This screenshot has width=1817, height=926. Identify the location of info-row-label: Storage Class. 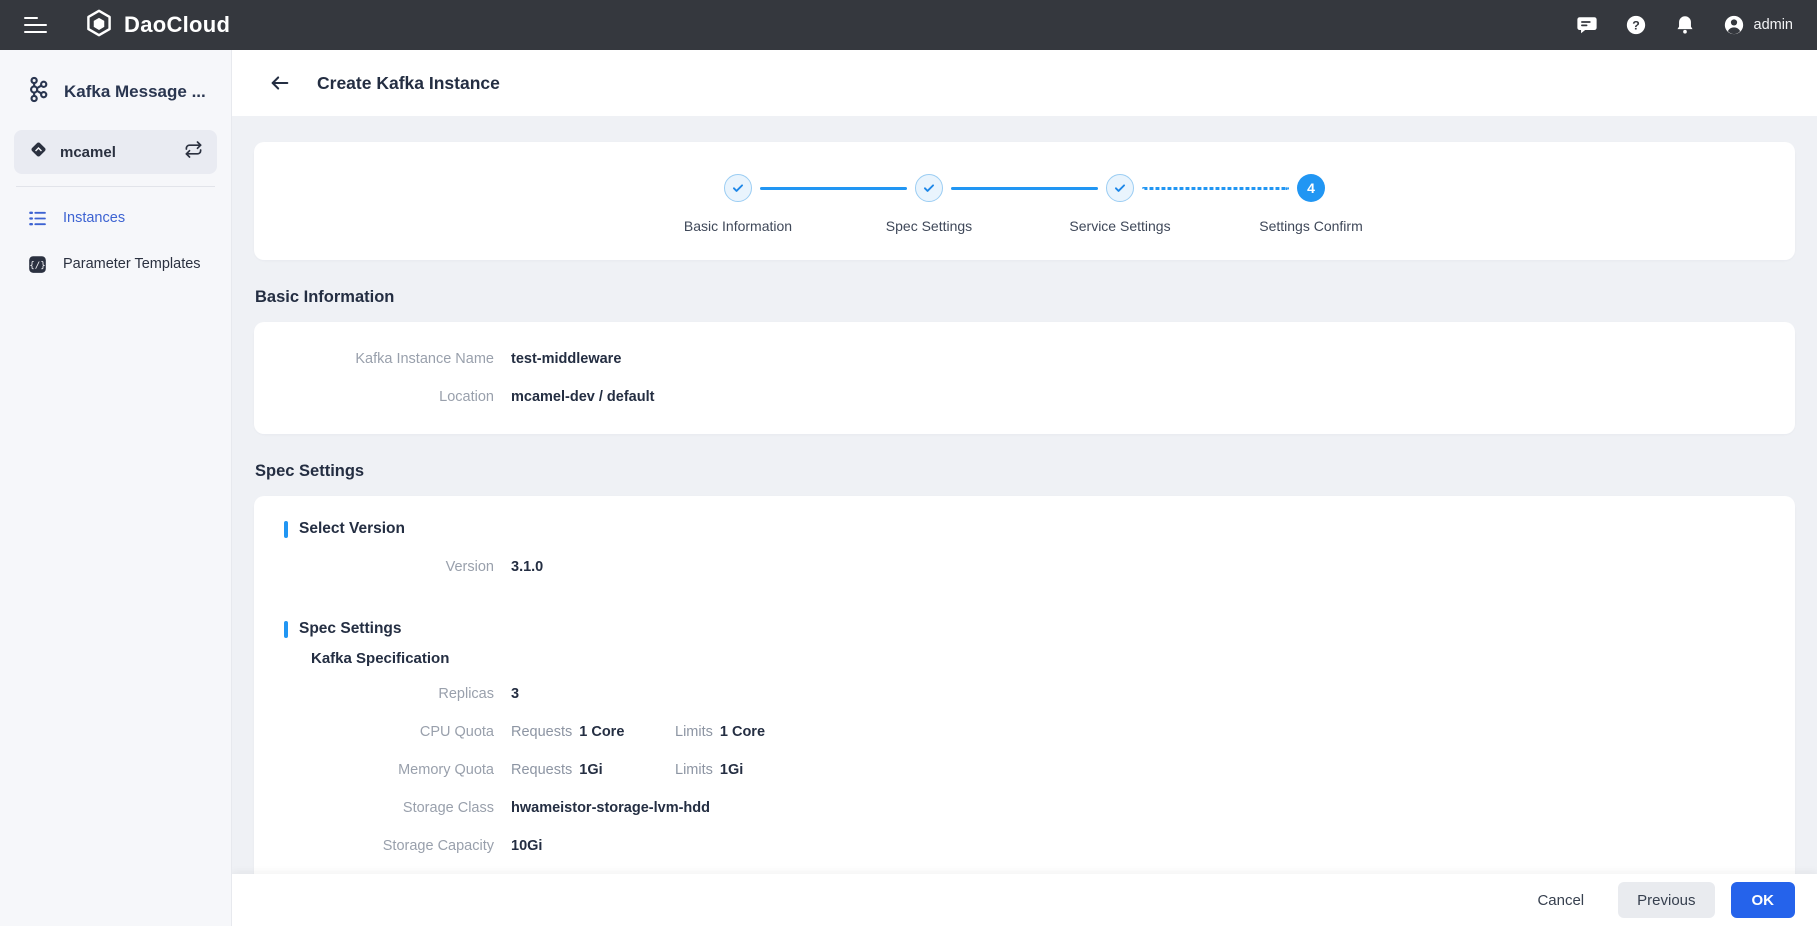
(448, 808).